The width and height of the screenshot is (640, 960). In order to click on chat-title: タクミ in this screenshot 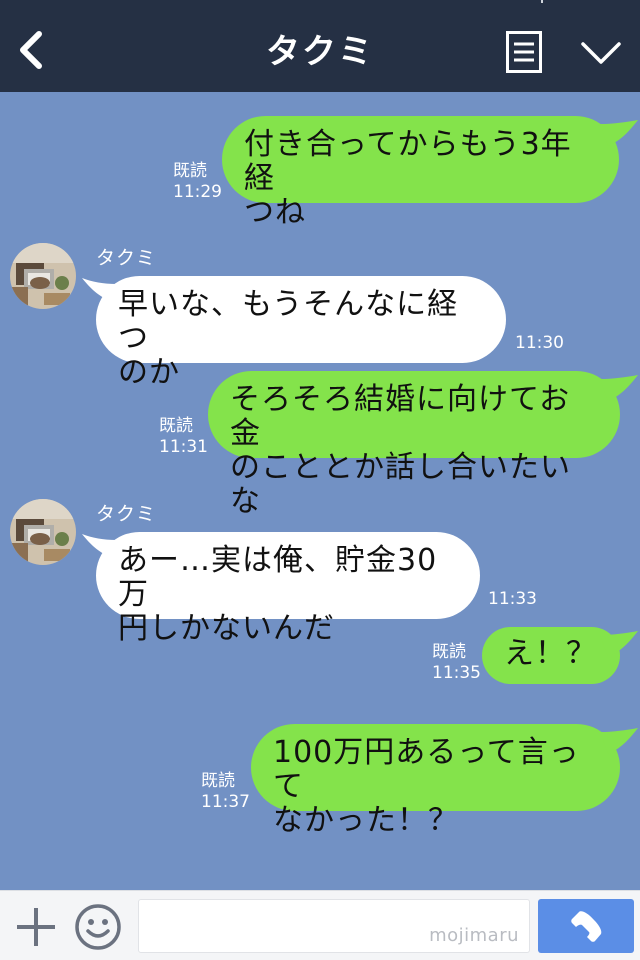, I will do `click(320, 52)`.